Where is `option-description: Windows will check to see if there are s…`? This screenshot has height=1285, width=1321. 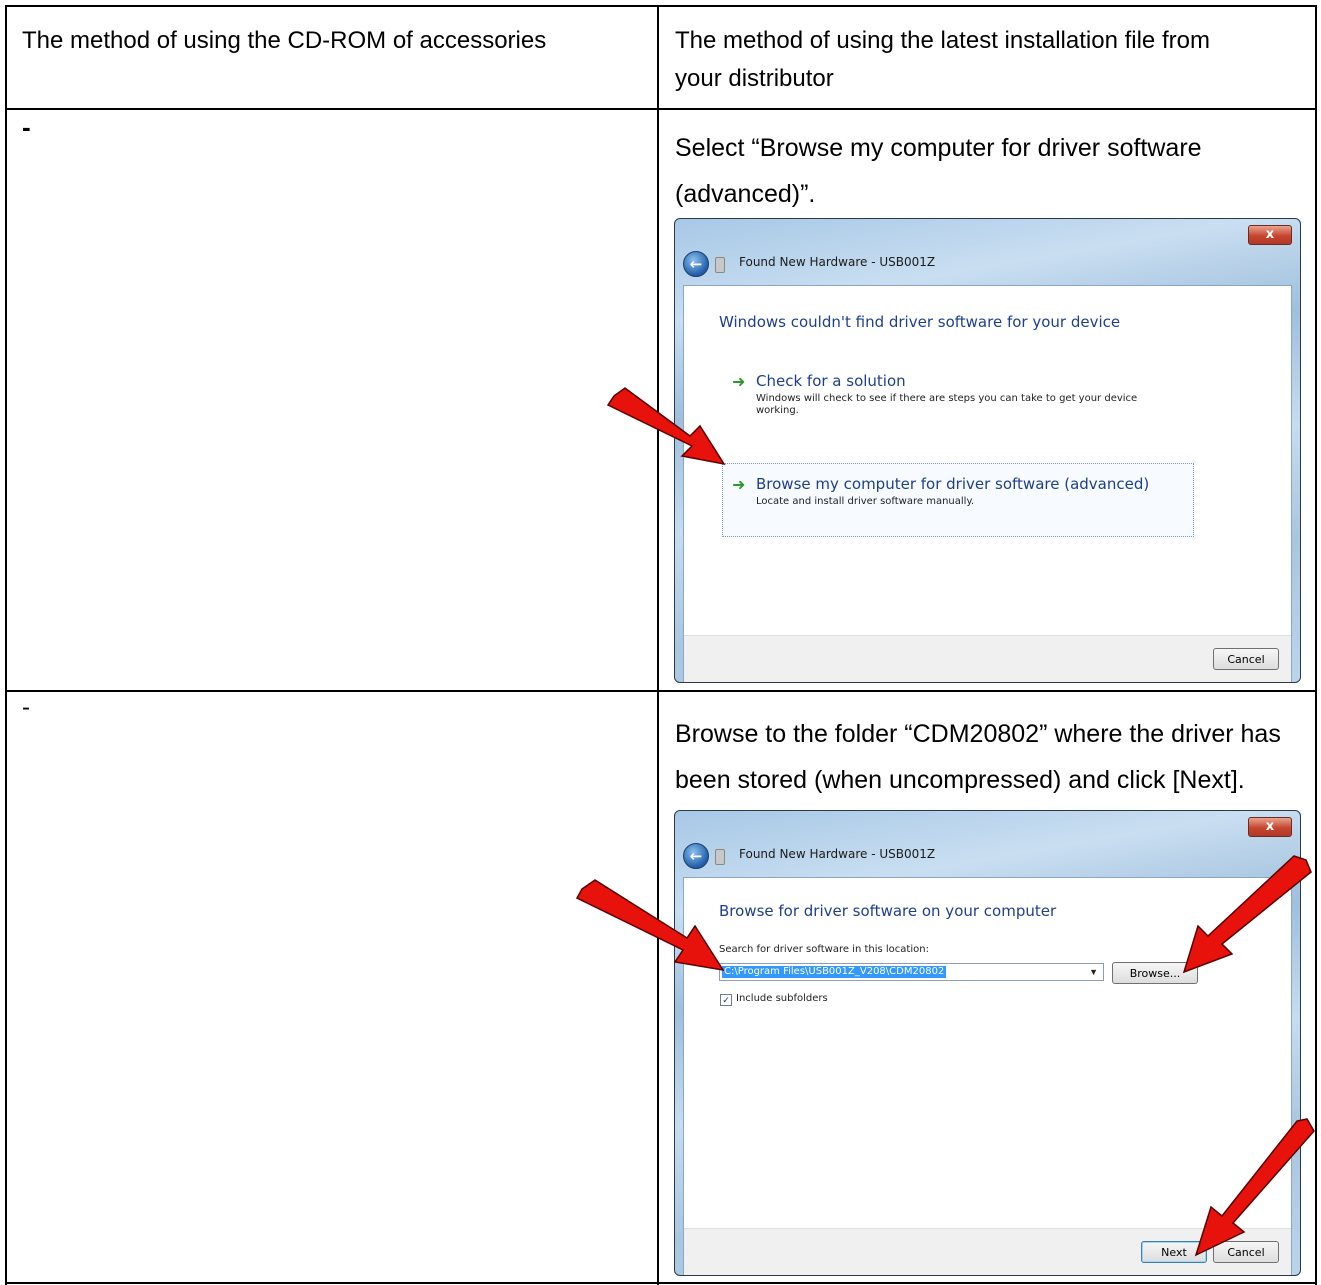 option-description: Windows will check to see if there are s… is located at coordinates (946, 405).